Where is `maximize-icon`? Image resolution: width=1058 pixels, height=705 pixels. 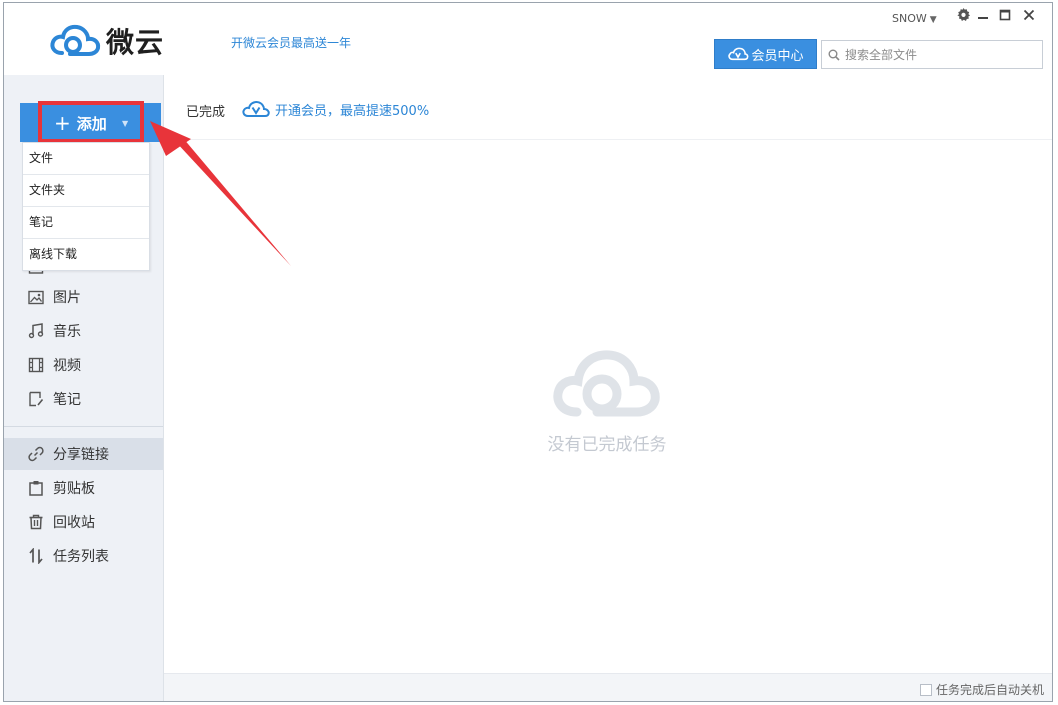 maximize-icon is located at coordinates (1005, 17).